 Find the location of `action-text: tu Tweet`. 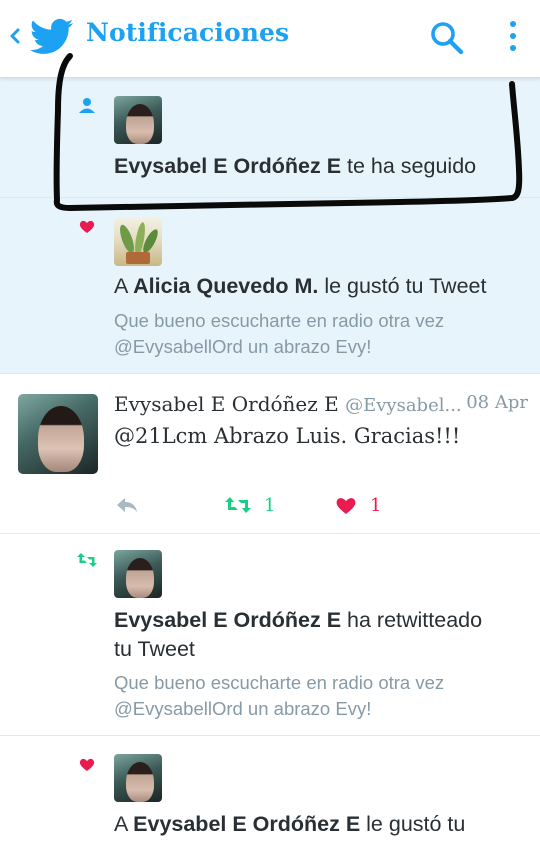

action-text: tu Tweet is located at coordinates (154, 649).